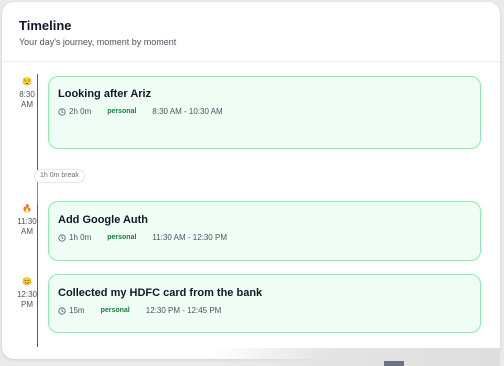 The width and height of the screenshot is (504, 366). I want to click on event-time-range: 11:30 AM - 12:30 PM, so click(189, 237).